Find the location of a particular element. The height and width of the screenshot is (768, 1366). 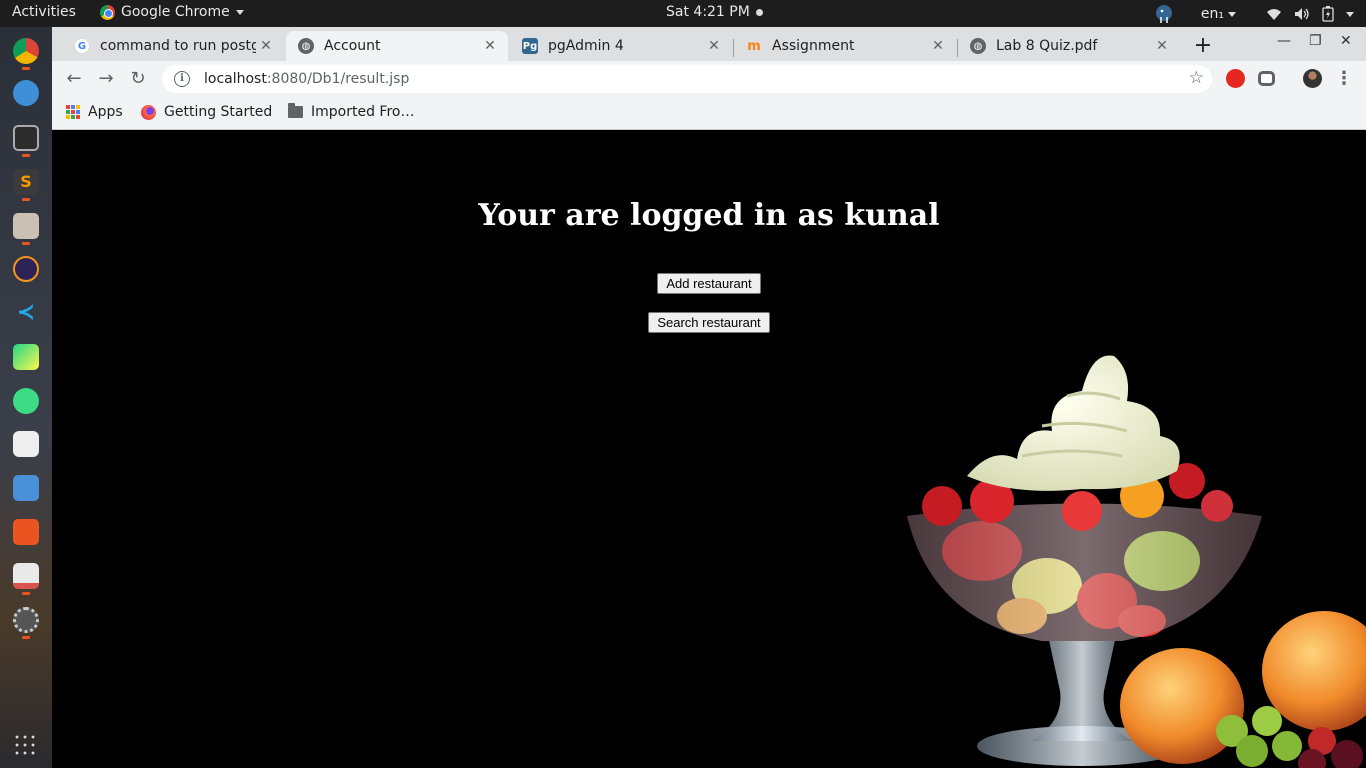

vscode-launcher-icon: ≺ is located at coordinates (26, 313).